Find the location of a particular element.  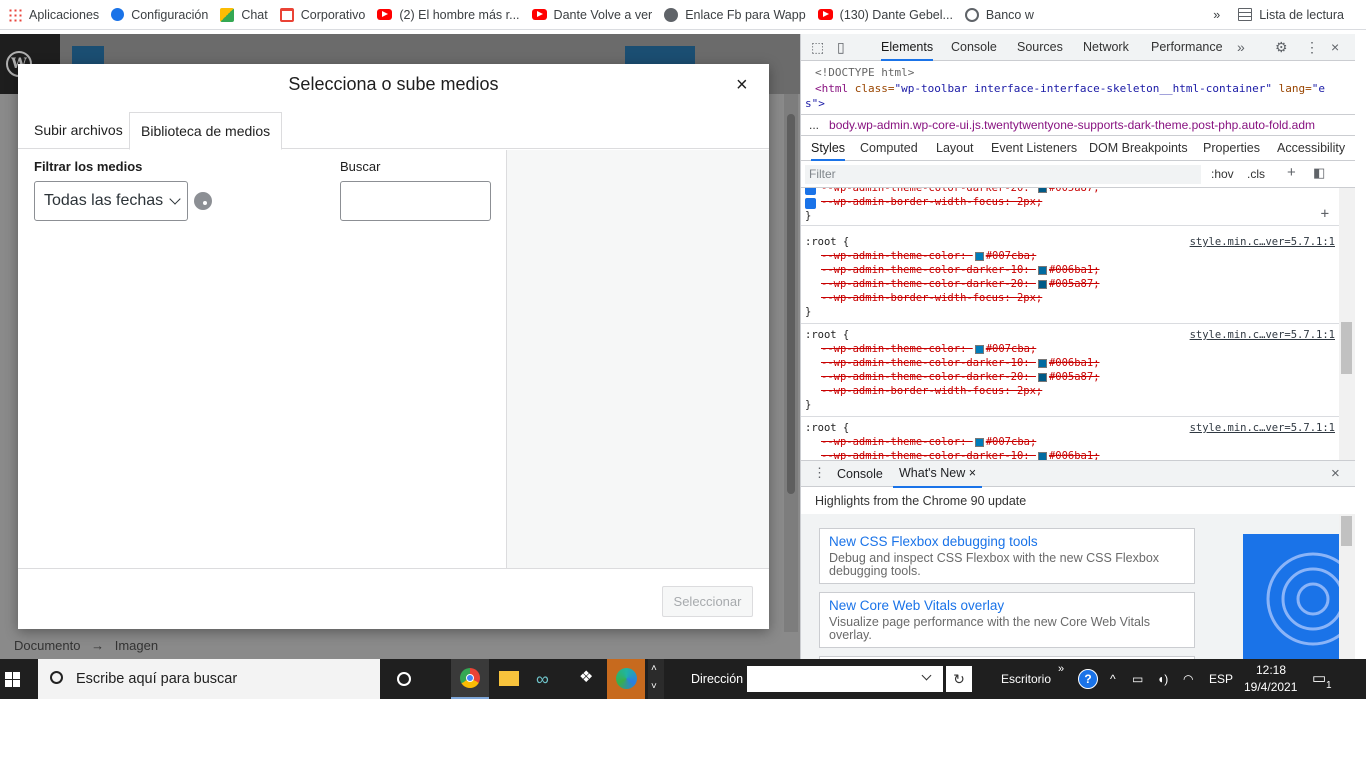

chrome-app-icon is located at coordinates (470, 679).